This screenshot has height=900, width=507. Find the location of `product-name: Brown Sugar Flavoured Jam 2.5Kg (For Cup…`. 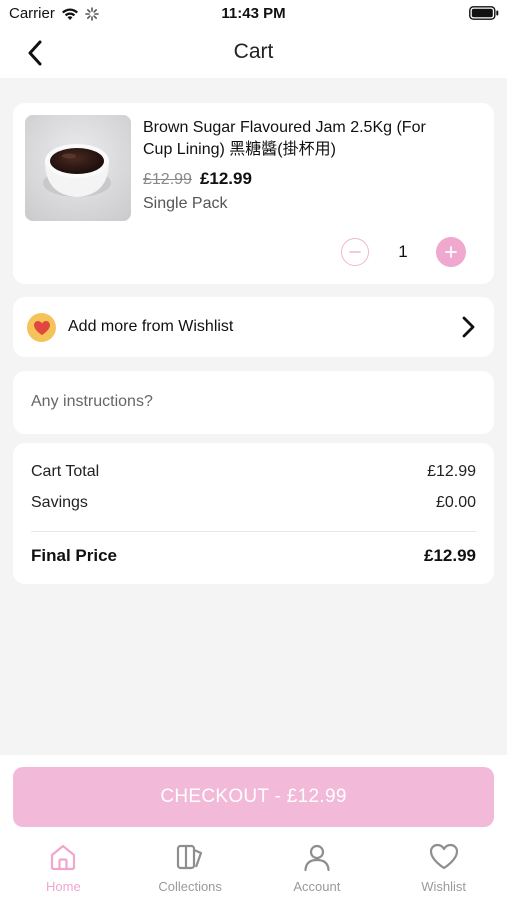

product-name: Brown Sugar Flavoured Jam 2.5Kg (For Cup… is located at coordinates (293, 139).